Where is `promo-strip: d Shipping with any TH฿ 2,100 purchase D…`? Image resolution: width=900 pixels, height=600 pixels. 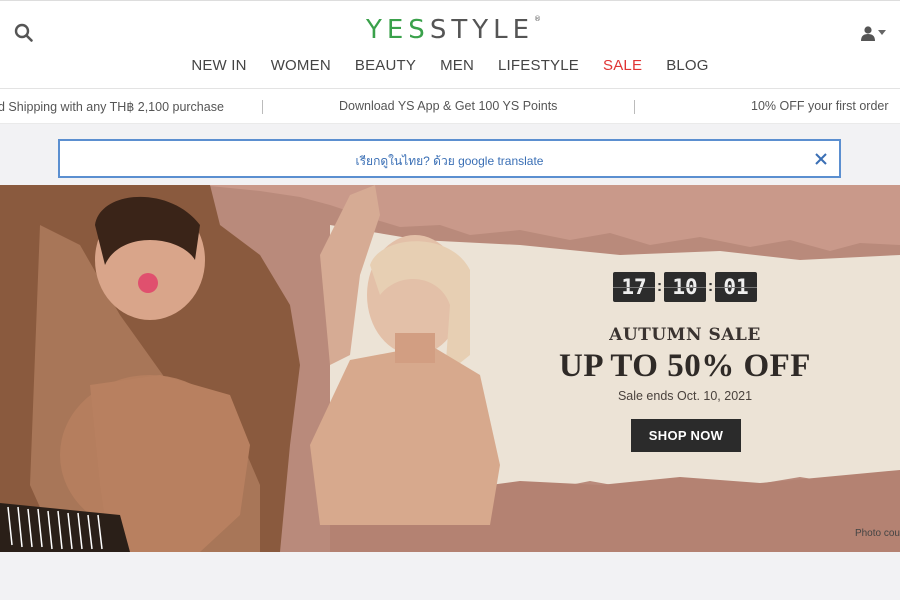
promo-strip: d Shipping with any TH฿ 2,100 purchase D… is located at coordinates (450, 106).